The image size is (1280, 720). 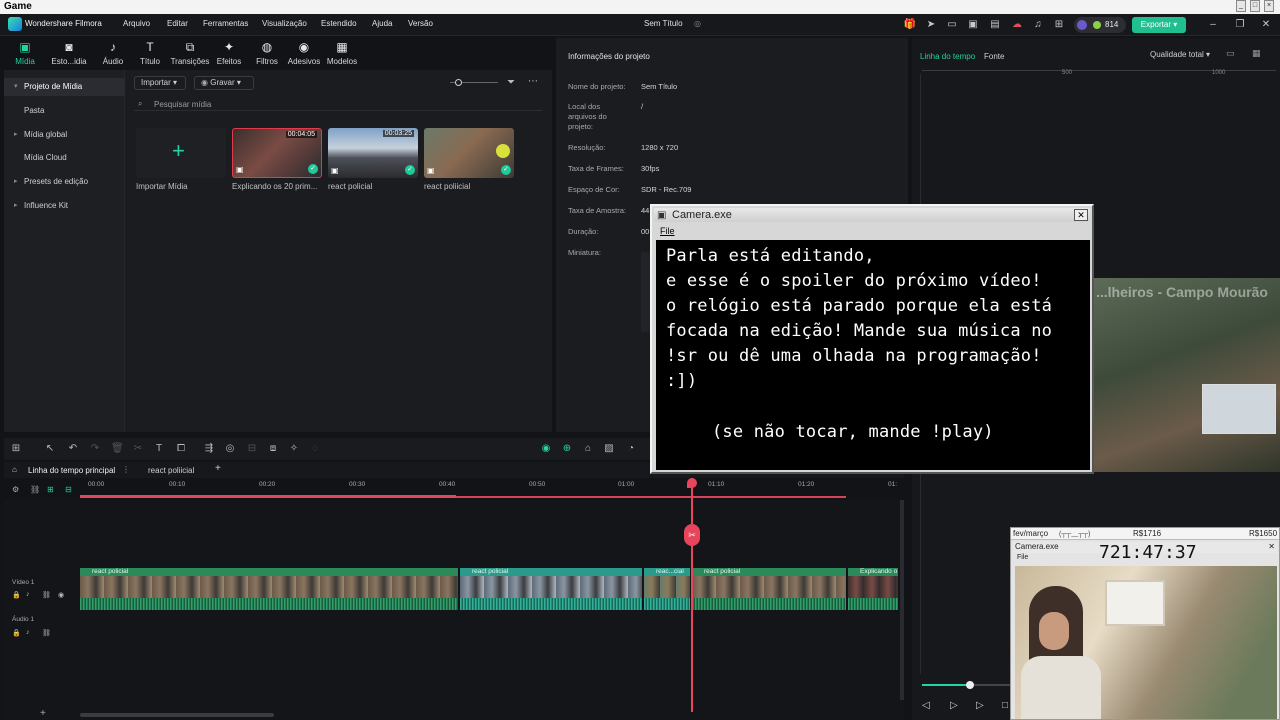 What do you see at coordinates (273, 449) in the screenshot?
I see `freeze-icon: ⧈` at bounding box center [273, 449].